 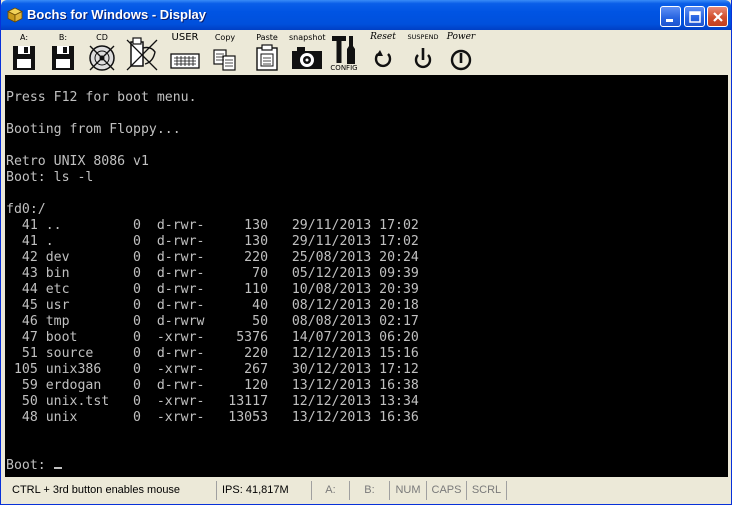 What do you see at coordinates (212, 417) in the screenshot?
I see `console-line: 48 unix 0 -xrwr- 13053 13/12/2013 16:36` at bounding box center [212, 417].